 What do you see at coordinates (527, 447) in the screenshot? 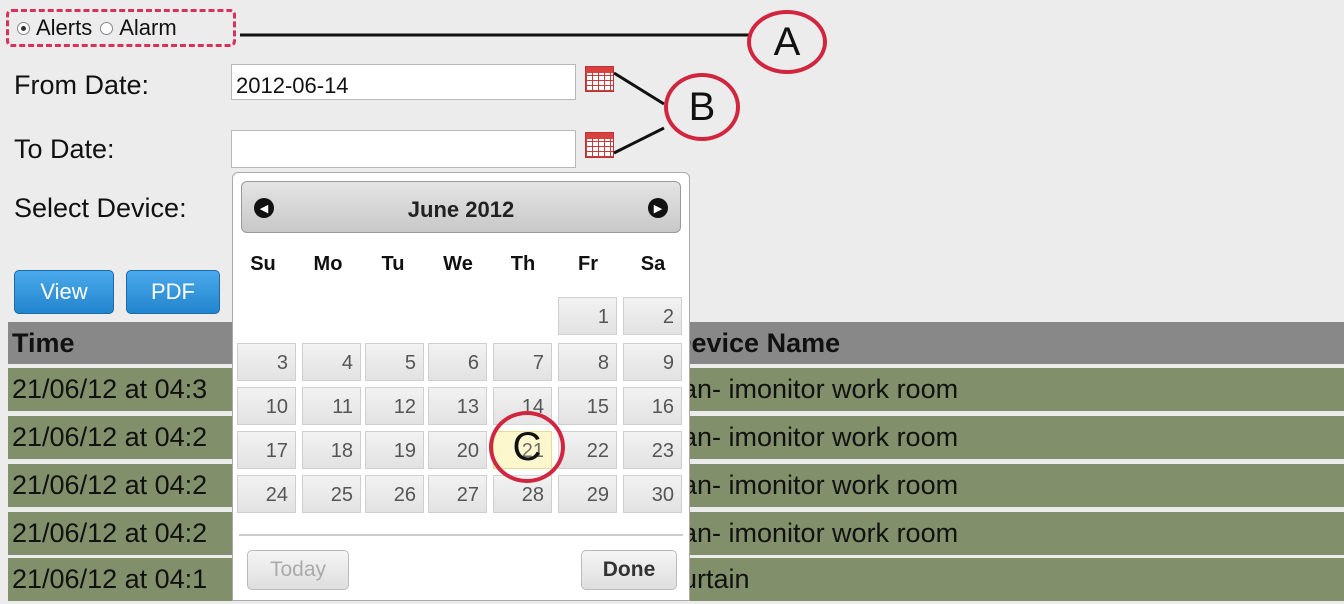
I see `callout-c: C` at bounding box center [527, 447].